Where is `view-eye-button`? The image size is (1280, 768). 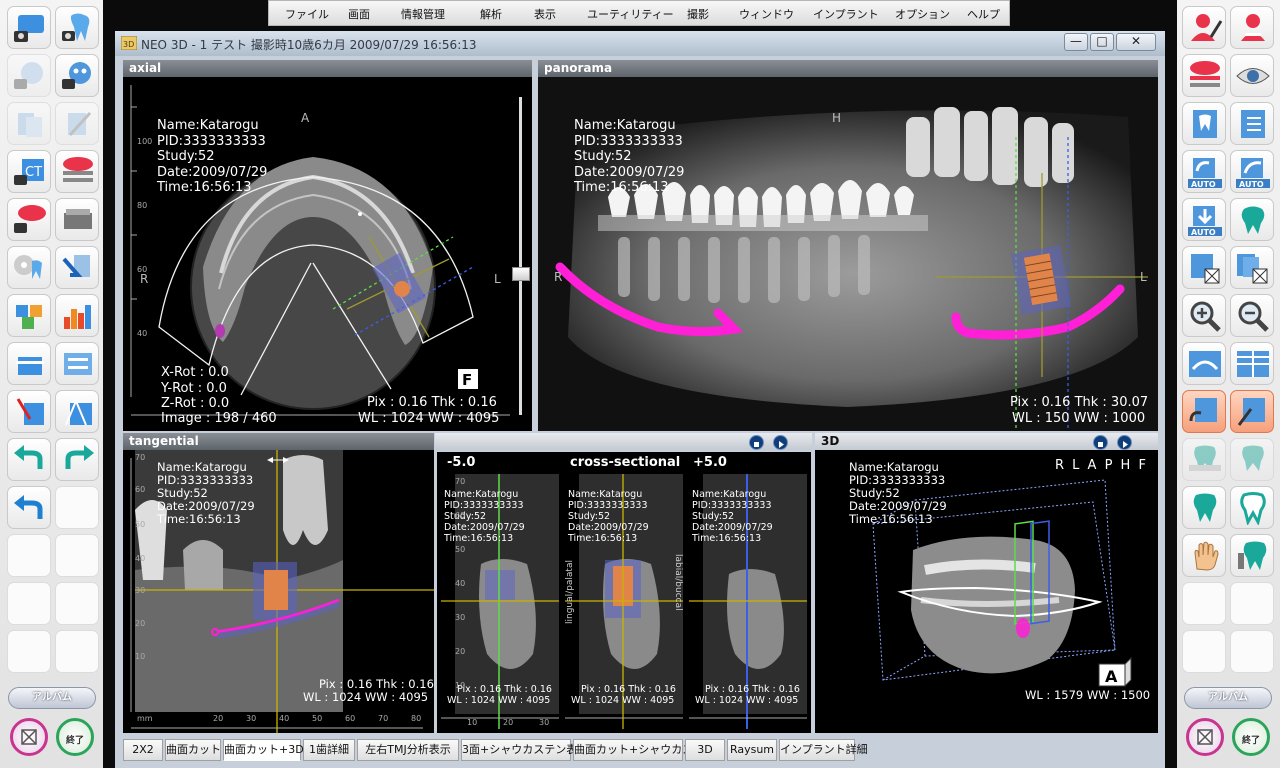 view-eye-button is located at coordinates (1252, 75).